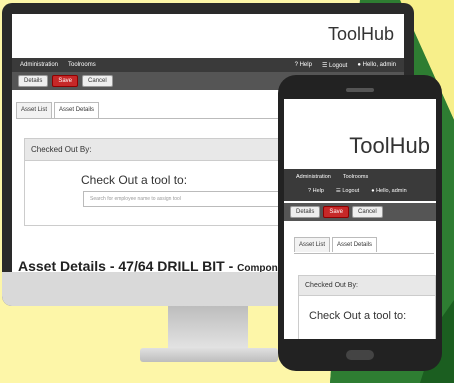 The width and height of the screenshot is (454, 383). I want to click on user-label-mobile: Hello, admin, so click(391, 191).